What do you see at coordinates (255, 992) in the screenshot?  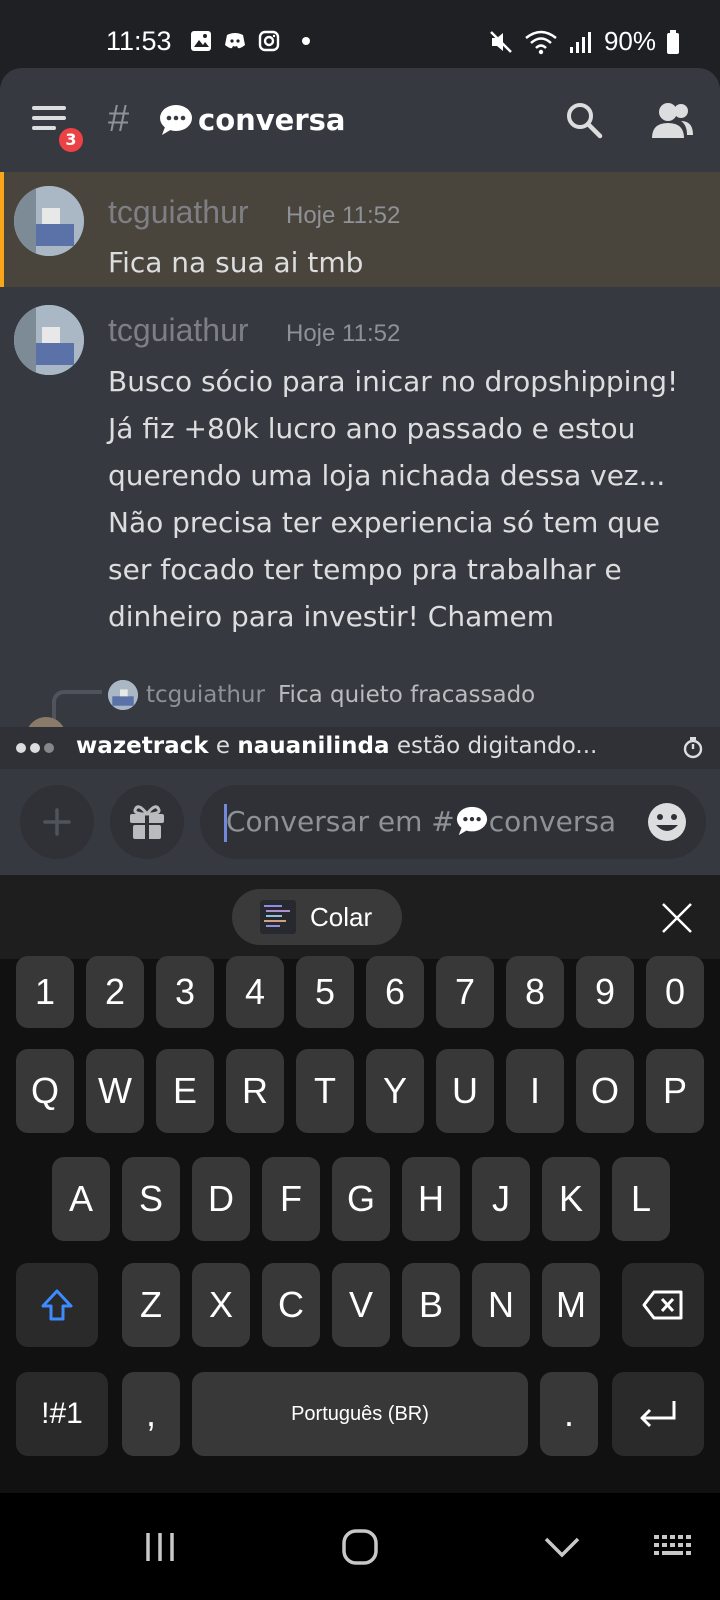 I see `number-key-4: 4` at bounding box center [255, 992].